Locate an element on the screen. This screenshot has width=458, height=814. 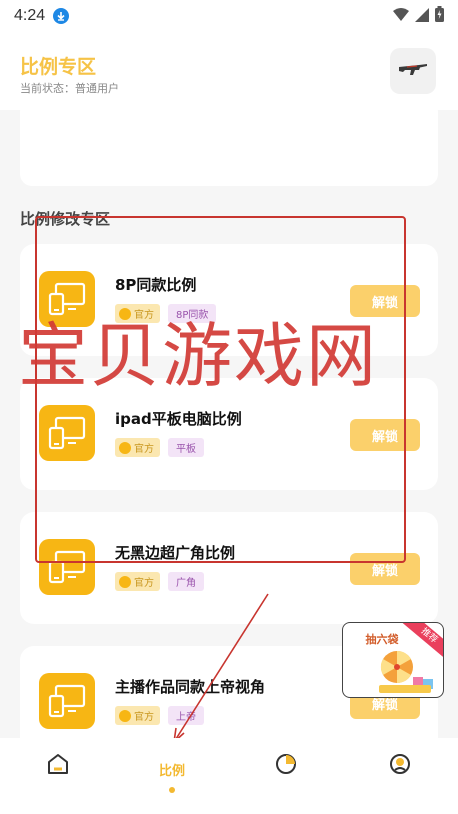
page-title: 比例专区 is located at coordinates (58, 67).